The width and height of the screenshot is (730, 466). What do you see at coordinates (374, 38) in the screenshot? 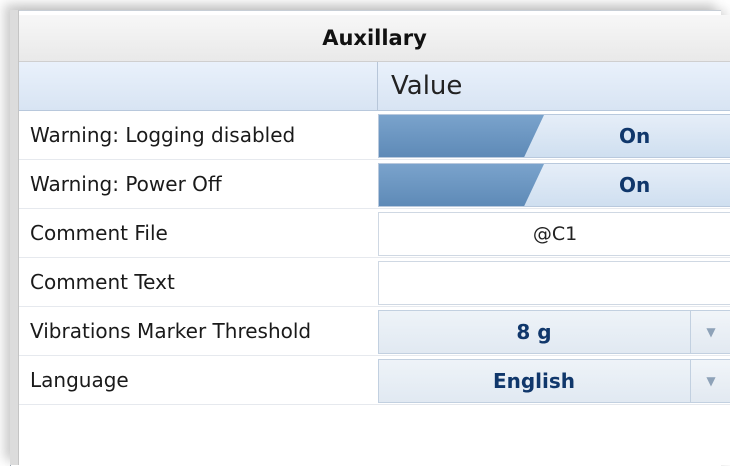
I see `panel-title: Auxillary` at bounding box center [374, 38].